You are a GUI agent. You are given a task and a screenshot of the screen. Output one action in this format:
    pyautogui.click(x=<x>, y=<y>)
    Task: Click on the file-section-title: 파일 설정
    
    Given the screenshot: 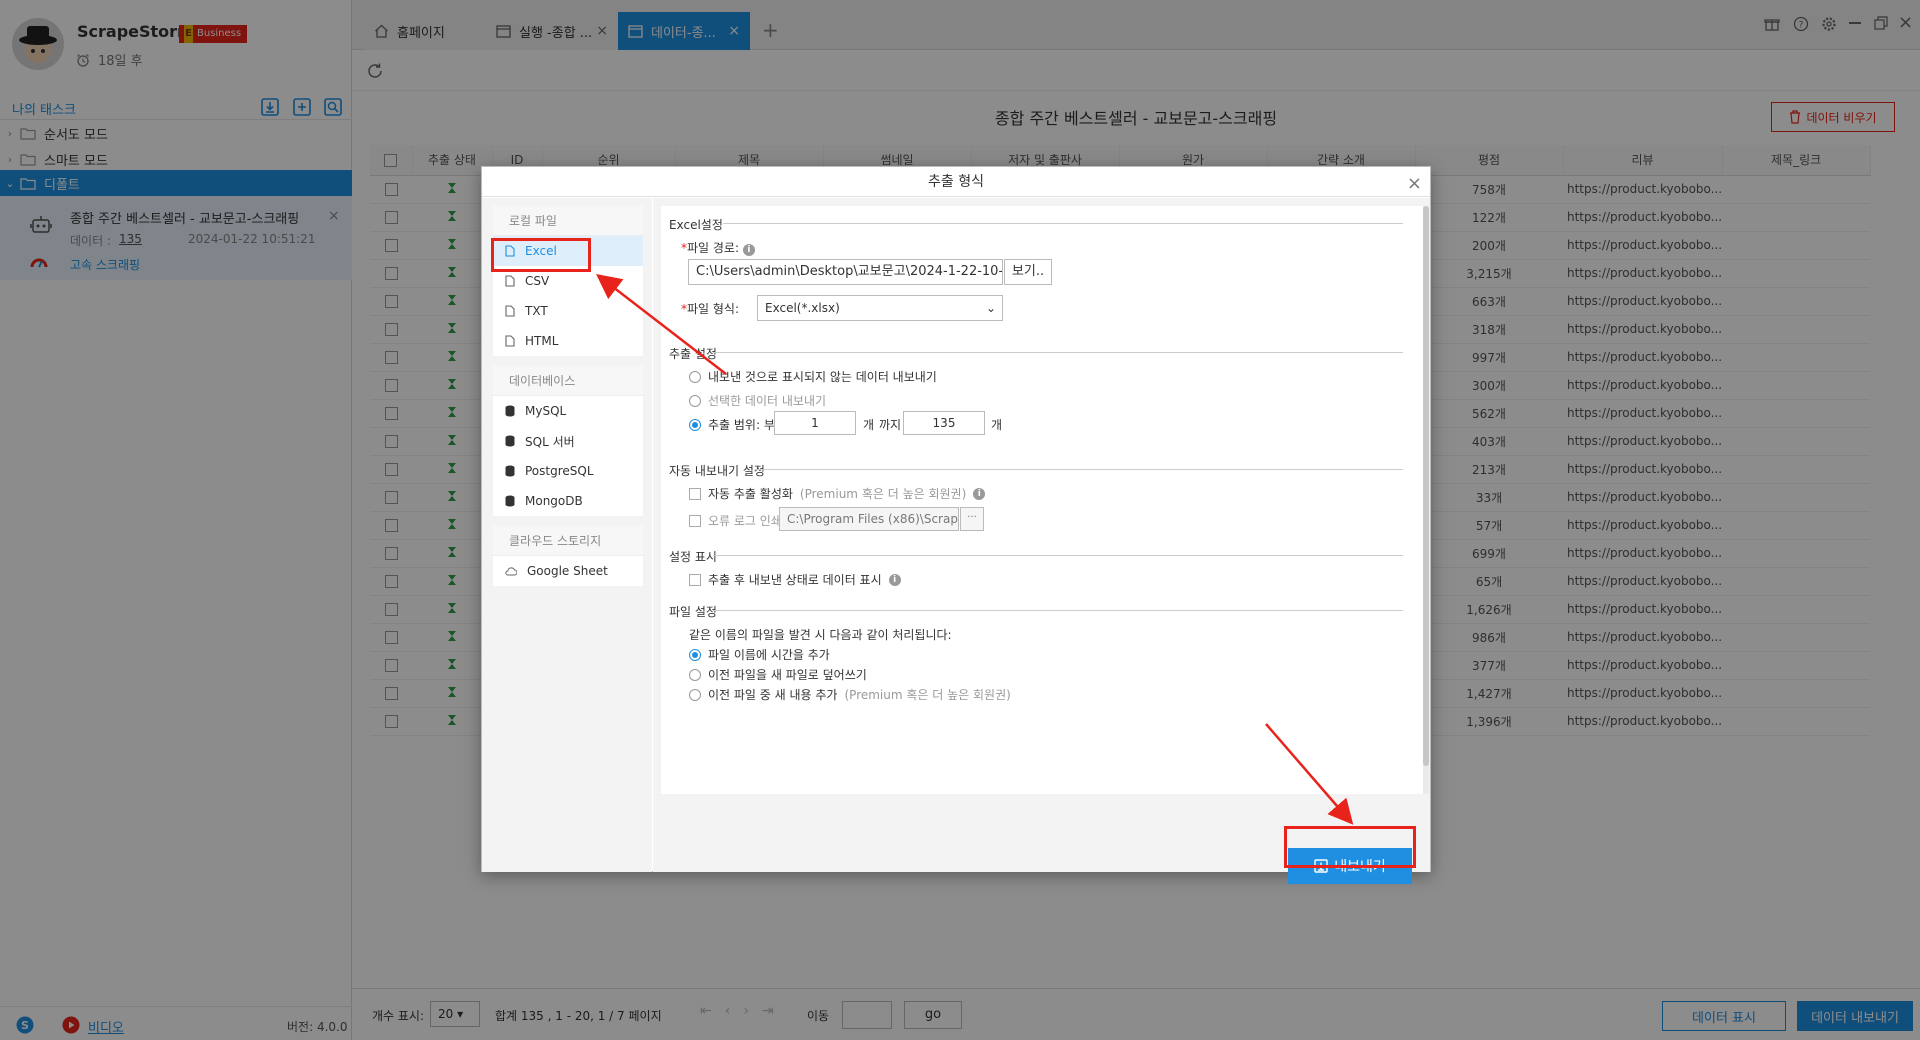 What is the action you would take?
    pyautogui.click(x=693, y=612)
    